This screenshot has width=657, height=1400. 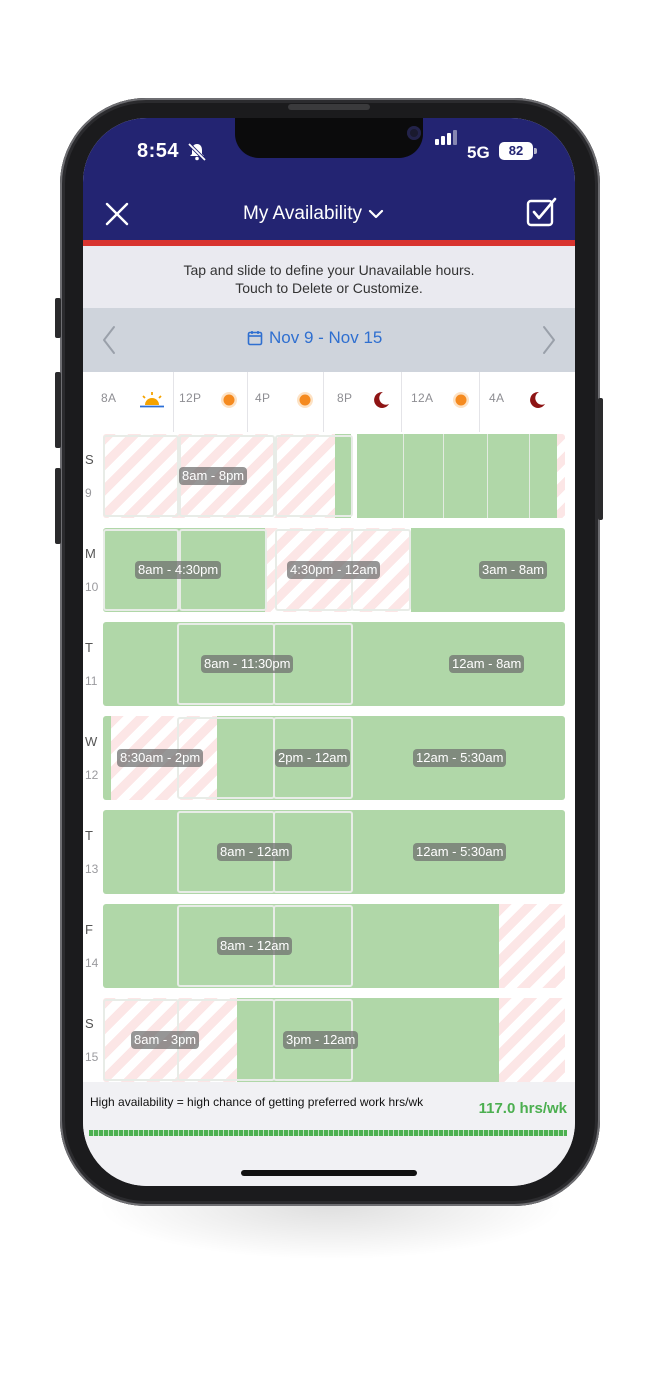 I want to click on mute-switch, so click(x=58, y=318).